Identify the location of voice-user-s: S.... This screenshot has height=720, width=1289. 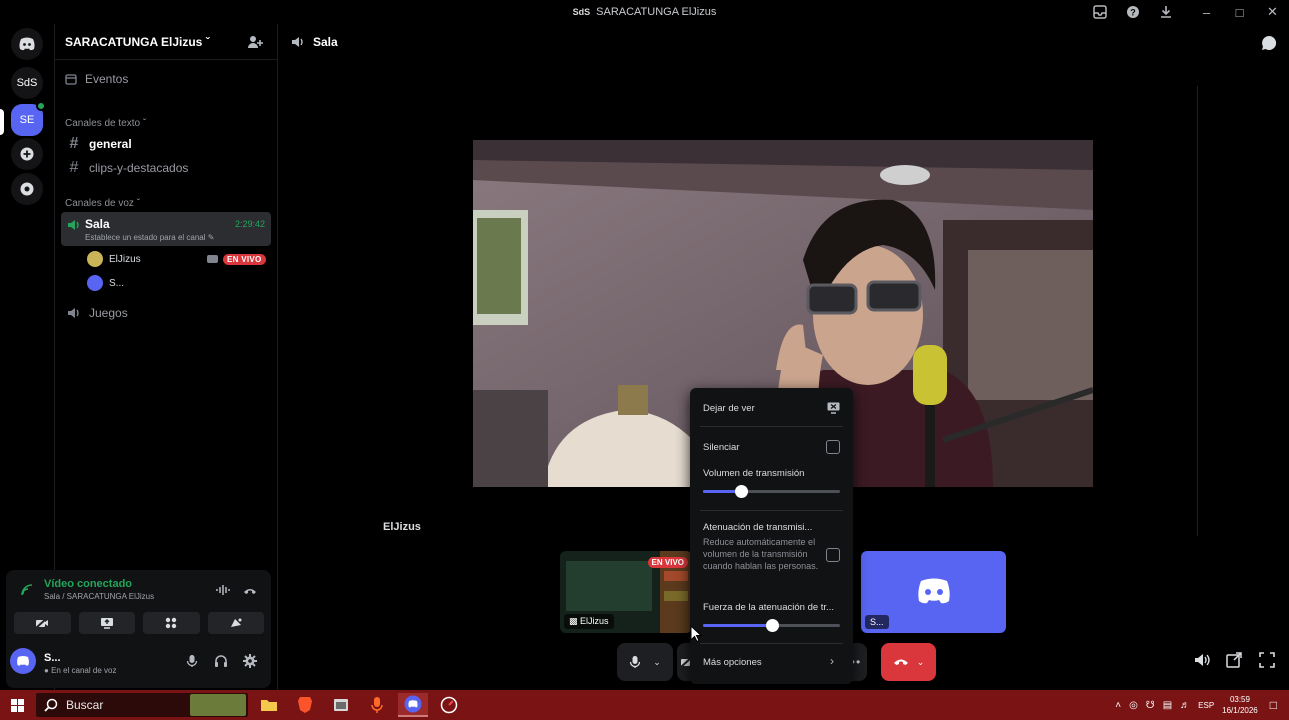
(105, 283).